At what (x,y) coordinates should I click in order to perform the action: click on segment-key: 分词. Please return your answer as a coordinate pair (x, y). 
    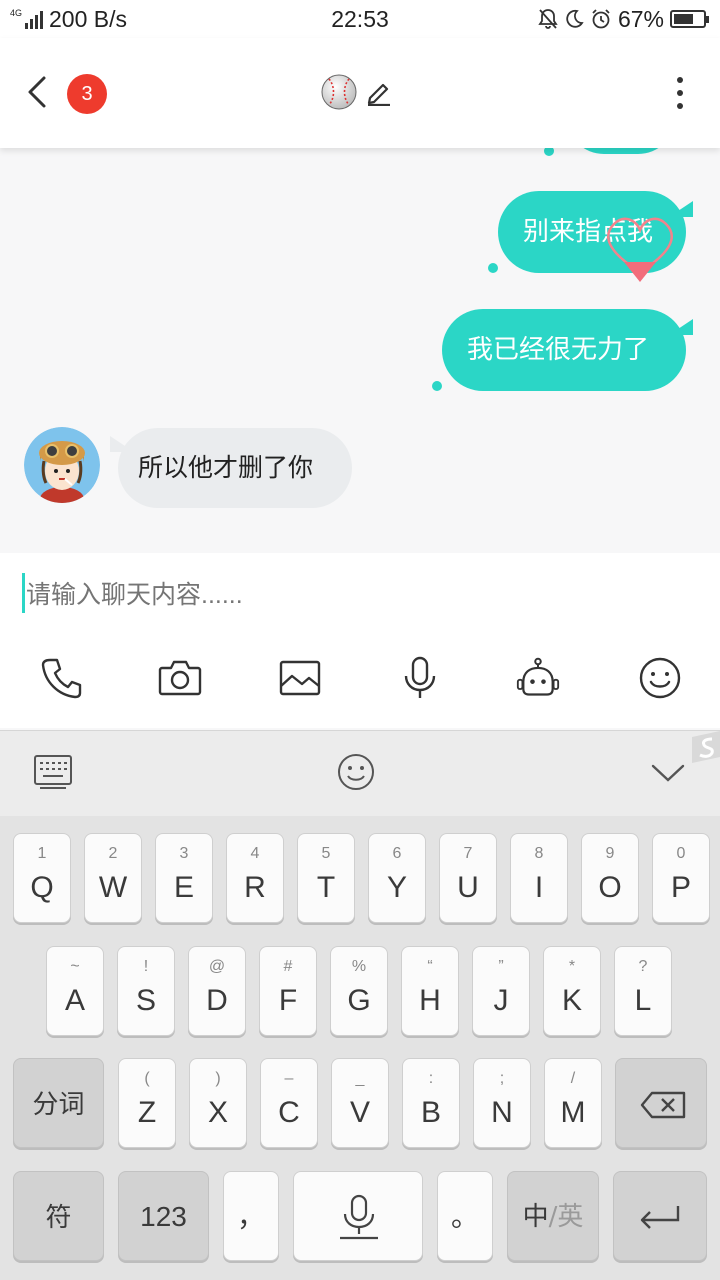
    Looking at the image, I should click on (58, 1103).